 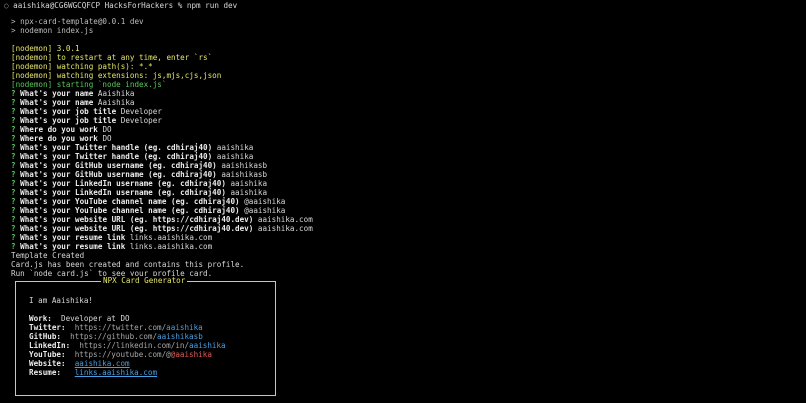 I want to click on card-youtube-user: @aaishika, so click(x=191, y=354).